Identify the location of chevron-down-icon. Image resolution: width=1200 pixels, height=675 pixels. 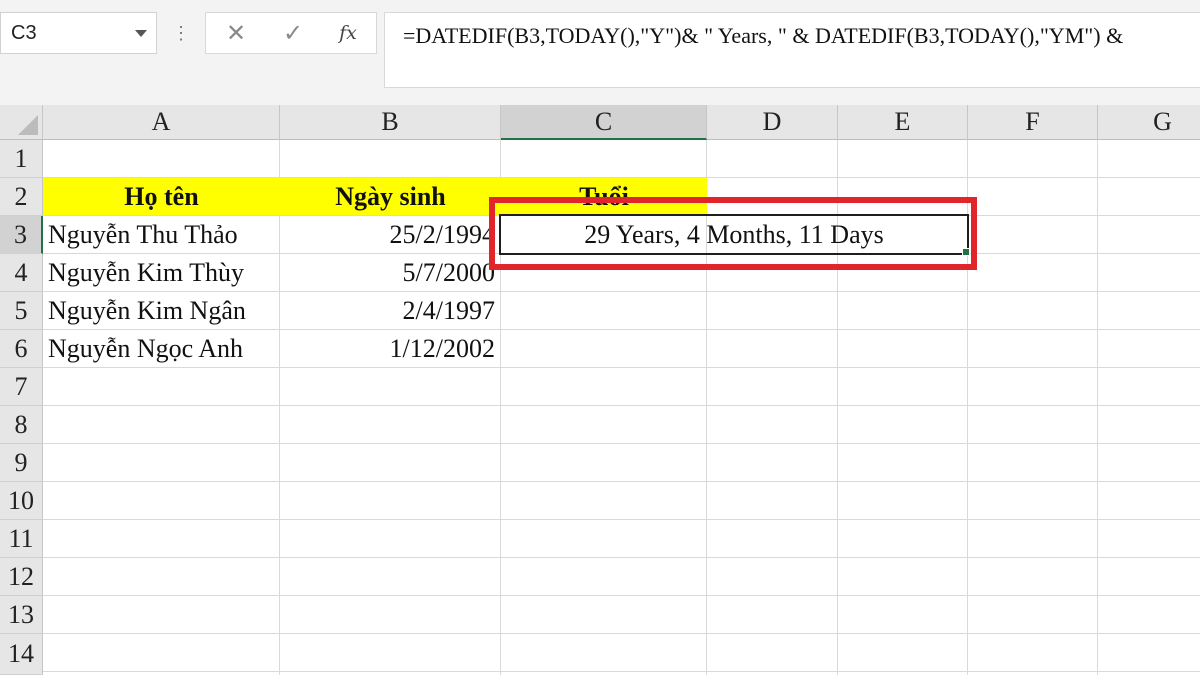
(141, 33).